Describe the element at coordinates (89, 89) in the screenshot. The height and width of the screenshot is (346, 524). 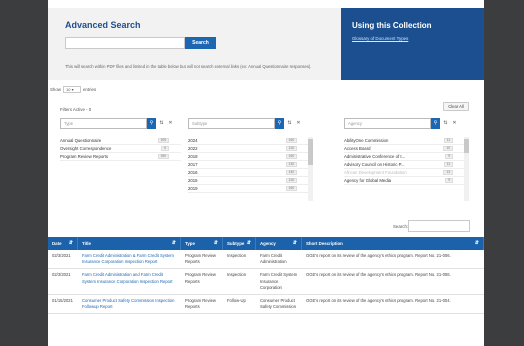
I see `entries-suffix: entries` at that location.